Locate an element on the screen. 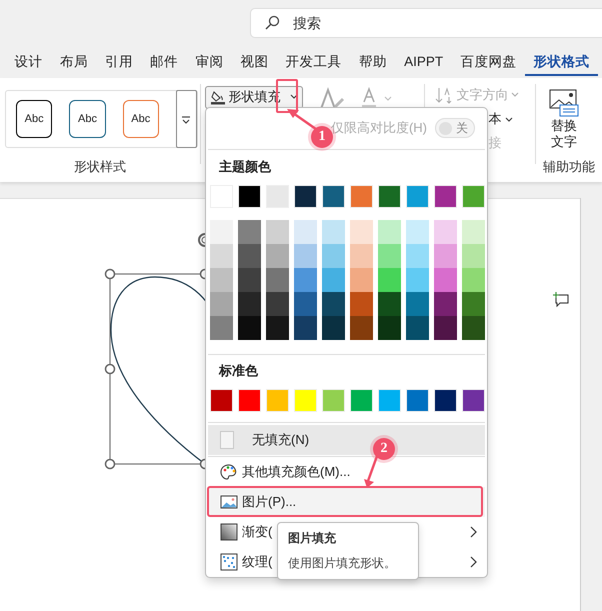 This screenshot has height=611, width=602. tooltip-title: 图片填充 is located at coordinates (312, 538).